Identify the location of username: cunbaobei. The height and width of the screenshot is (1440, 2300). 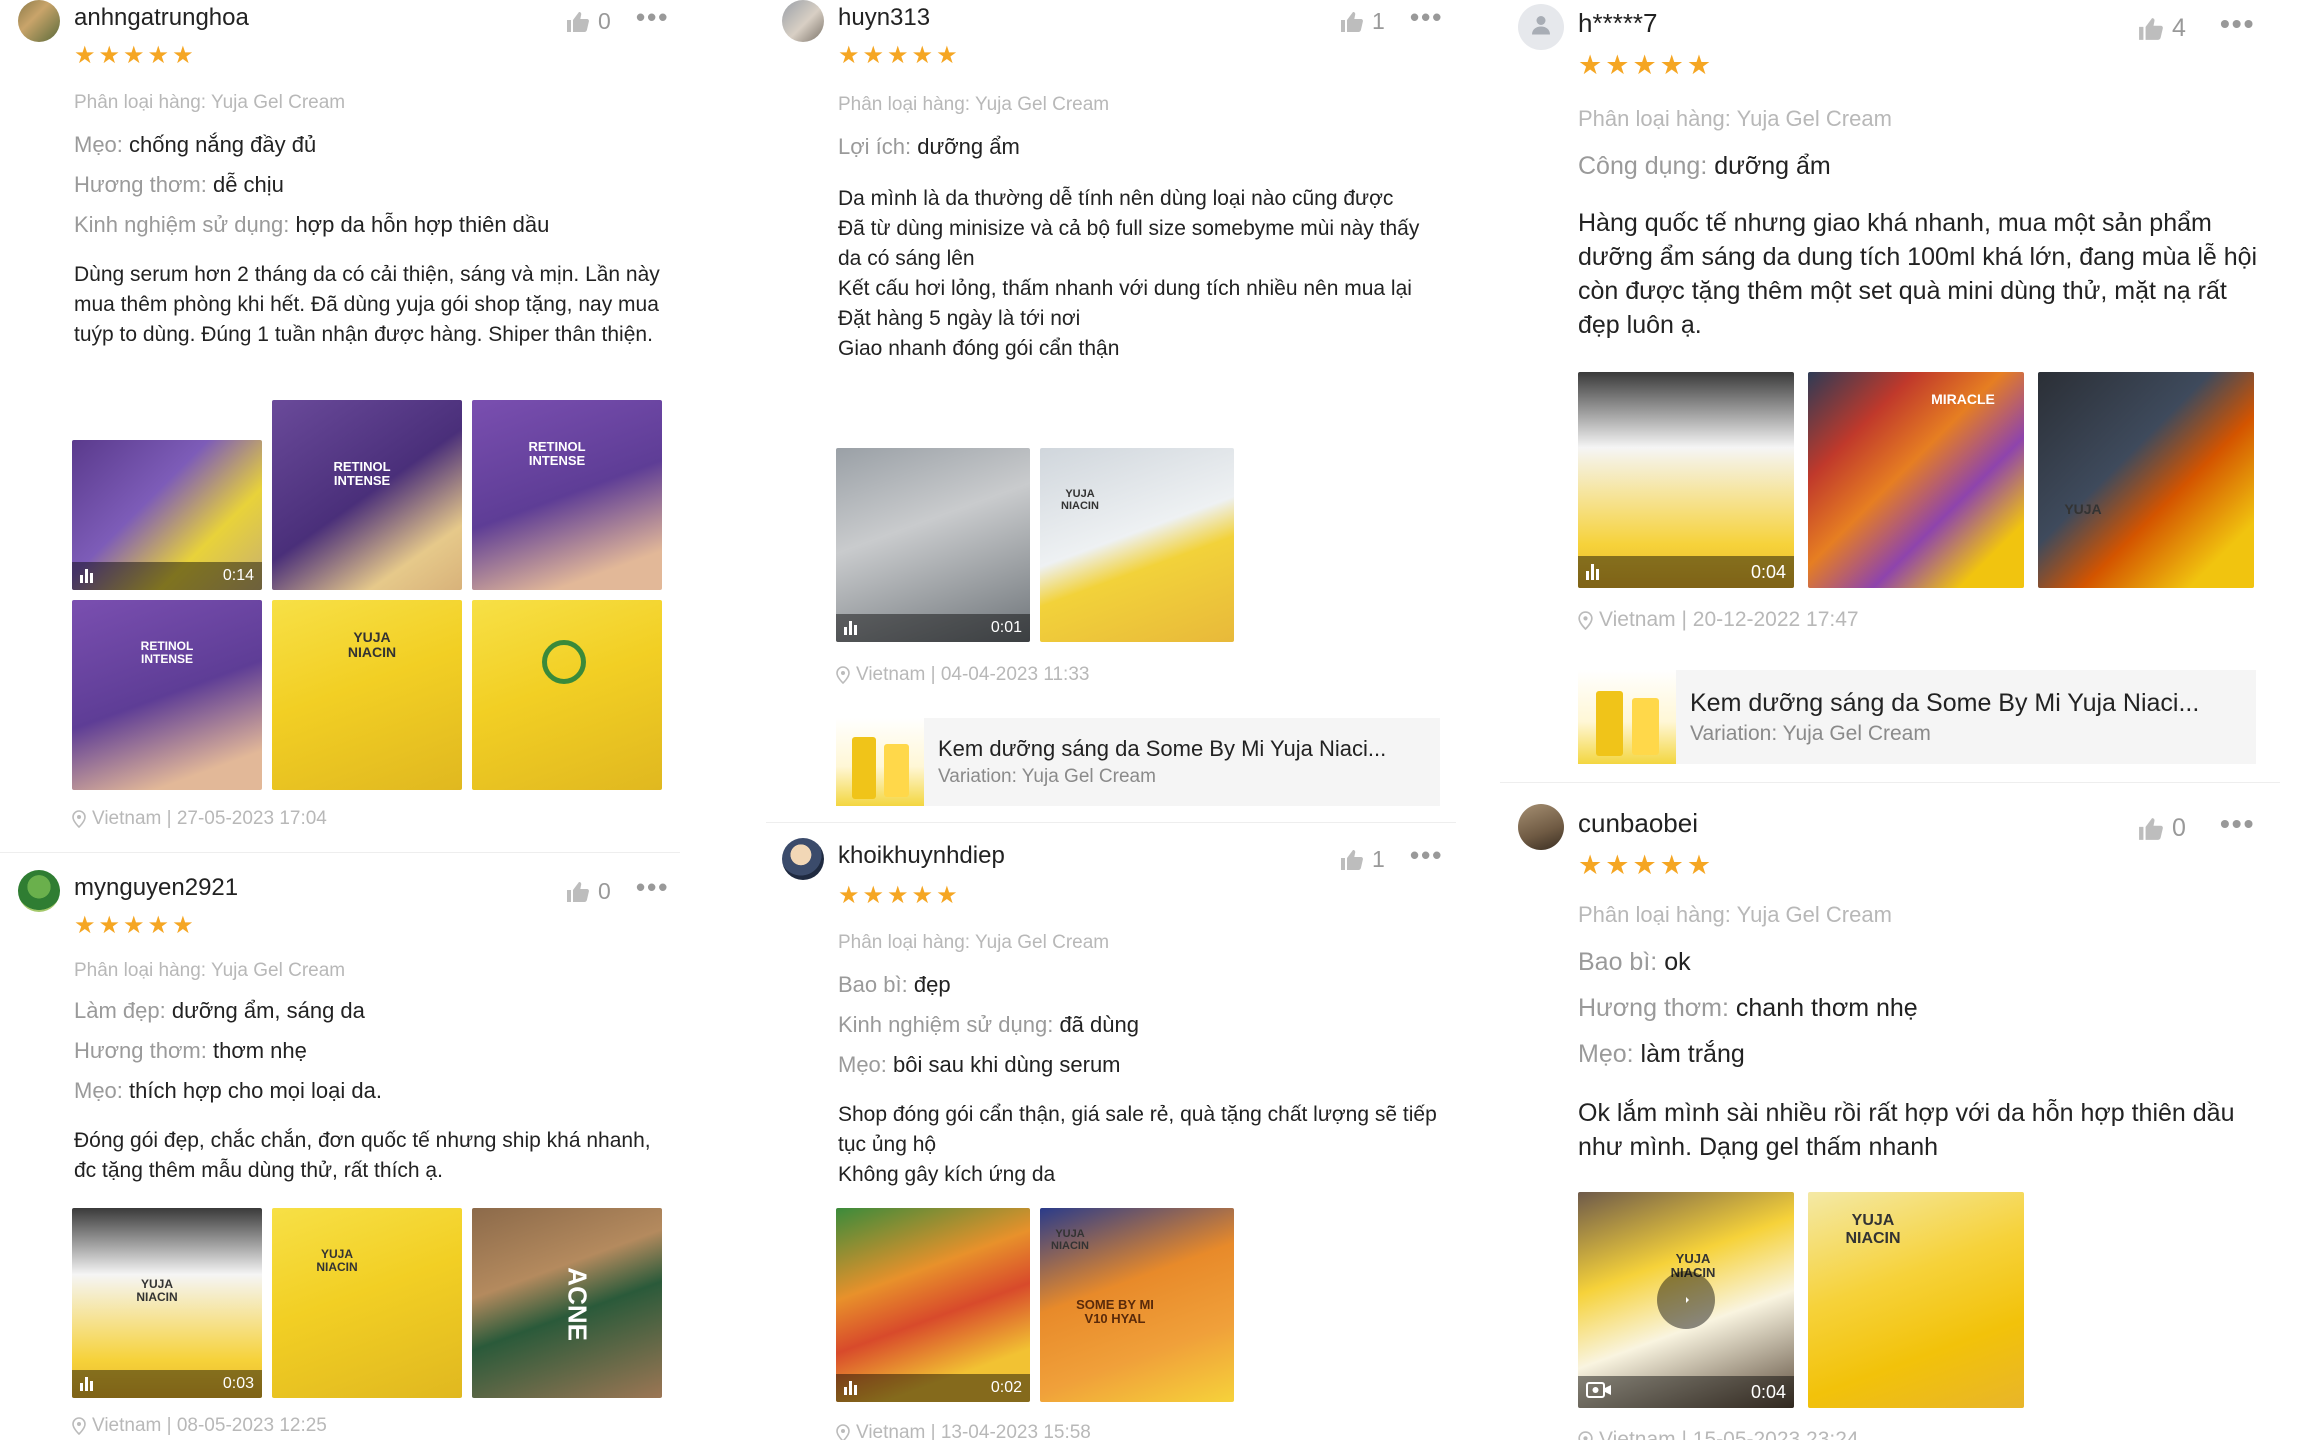
(1638, 823).